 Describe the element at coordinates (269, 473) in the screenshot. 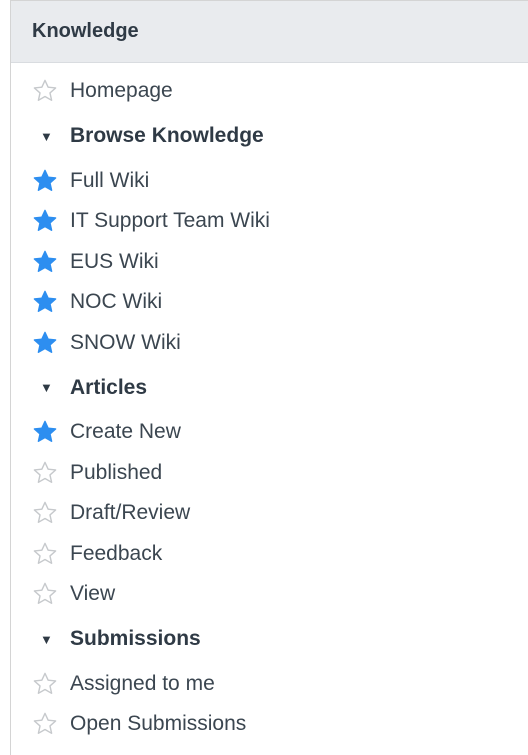

I see `nav-item-published: Published` at that location.